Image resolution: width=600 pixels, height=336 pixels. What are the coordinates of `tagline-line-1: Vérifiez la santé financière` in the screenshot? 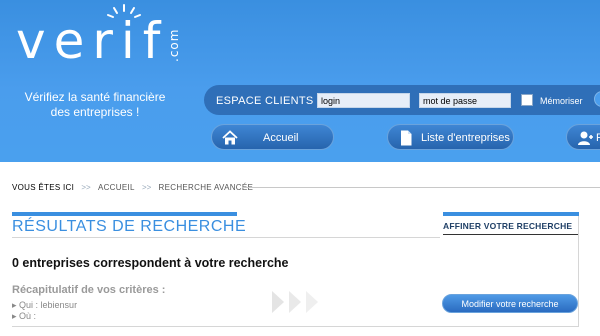 It's located at (95, 97).